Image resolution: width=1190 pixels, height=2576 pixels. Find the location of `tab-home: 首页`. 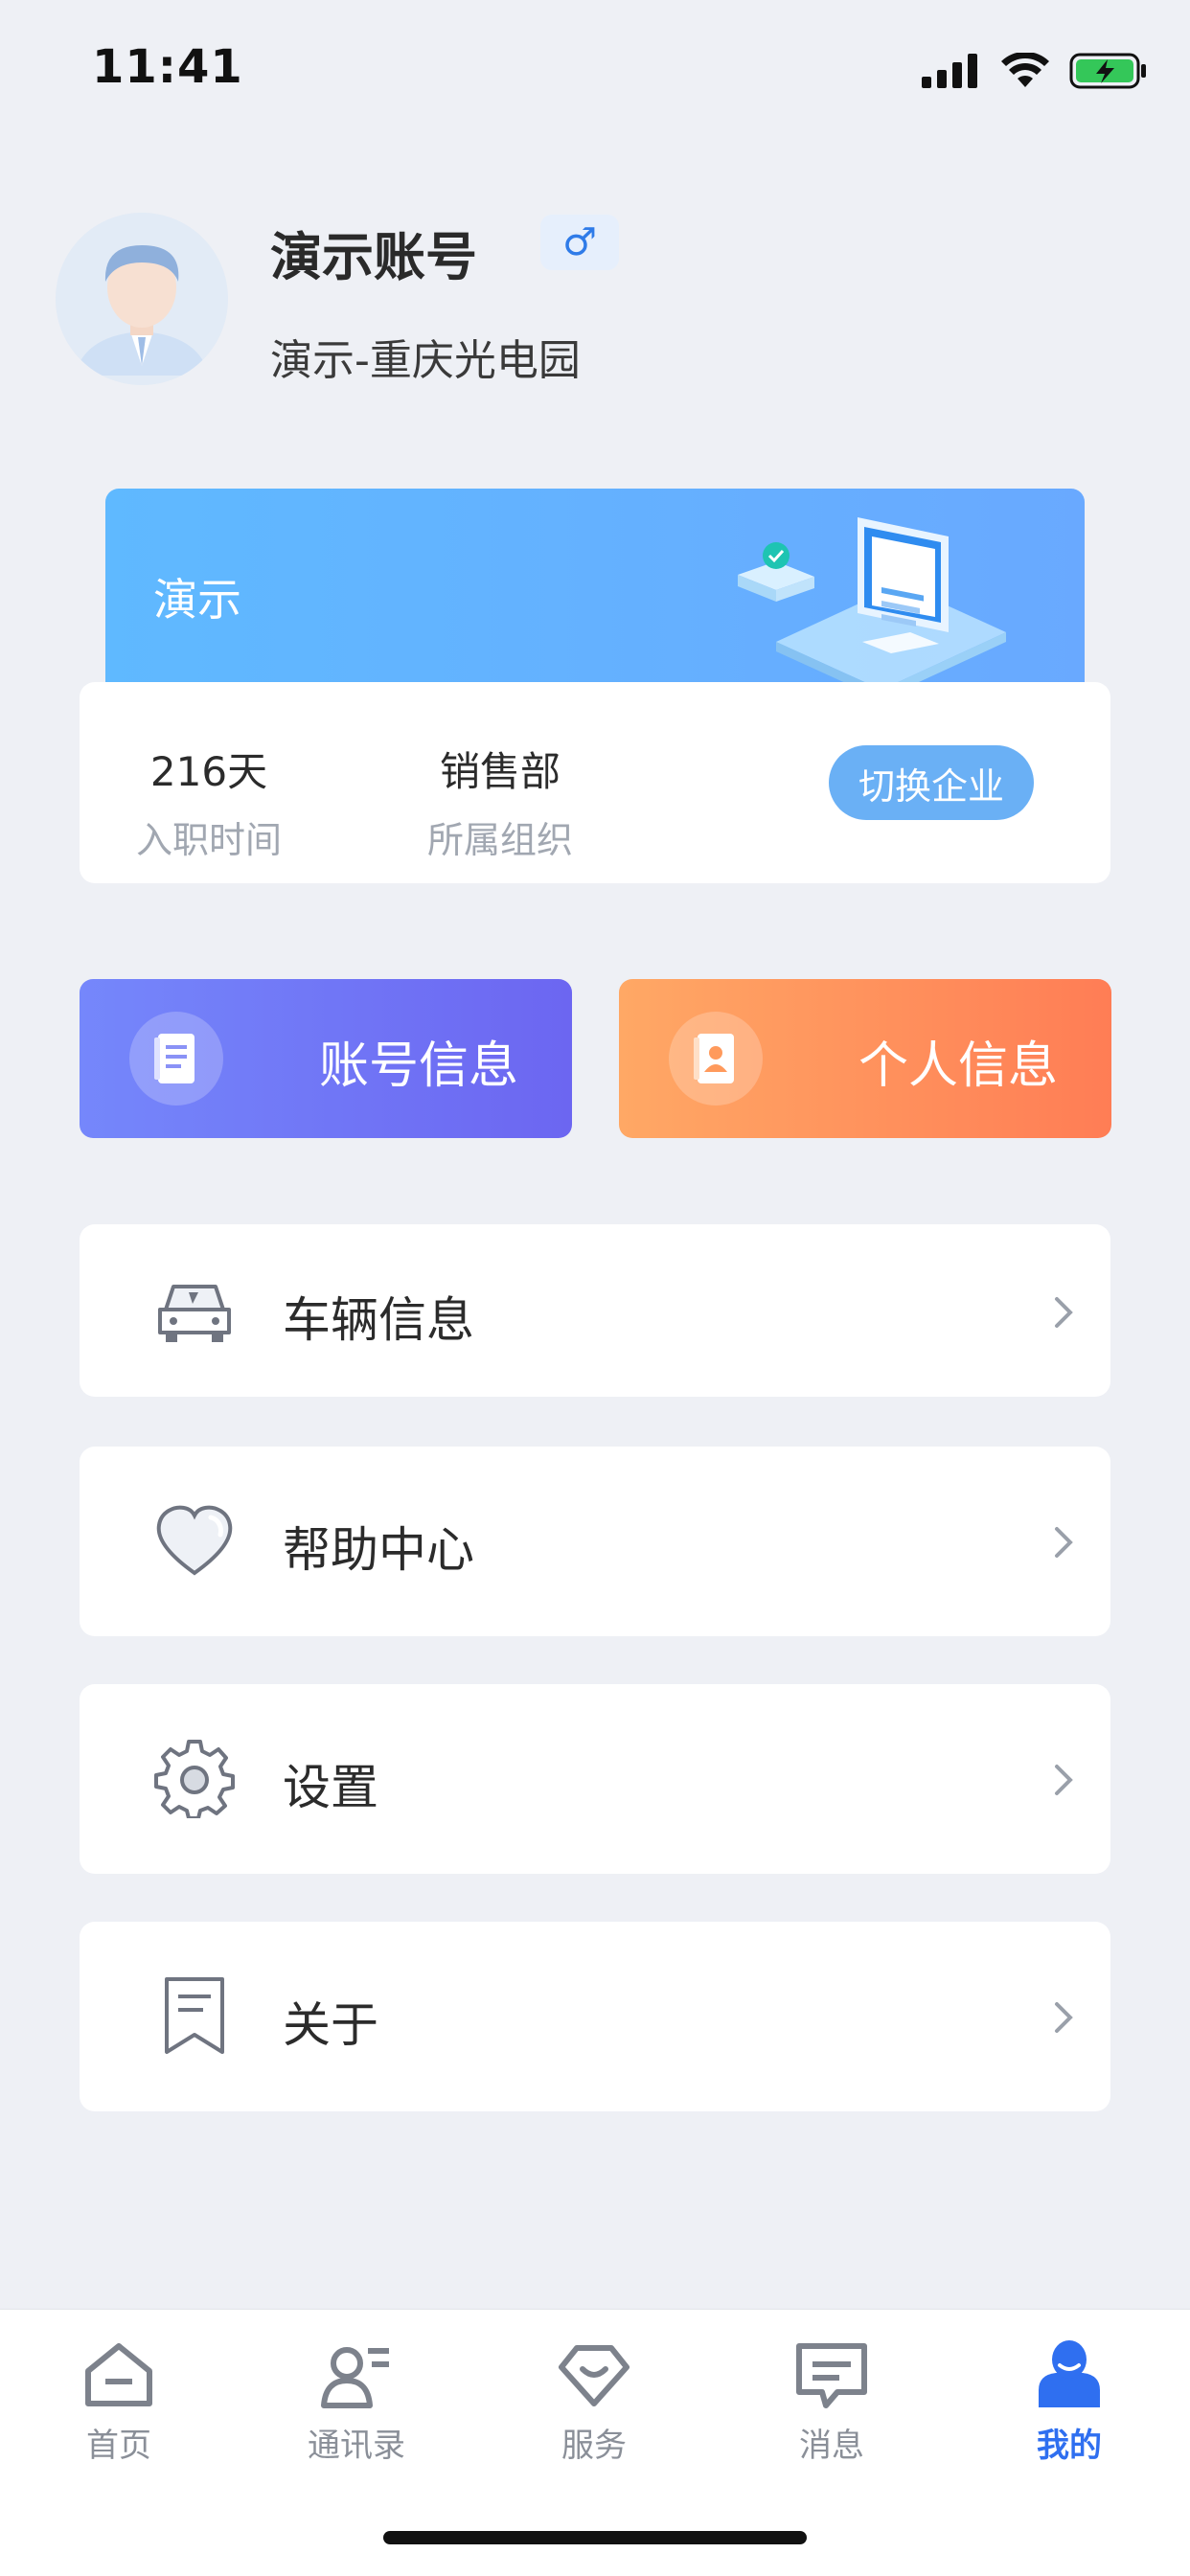

tab-home: 首页 is located at coordinates (119, 2401).